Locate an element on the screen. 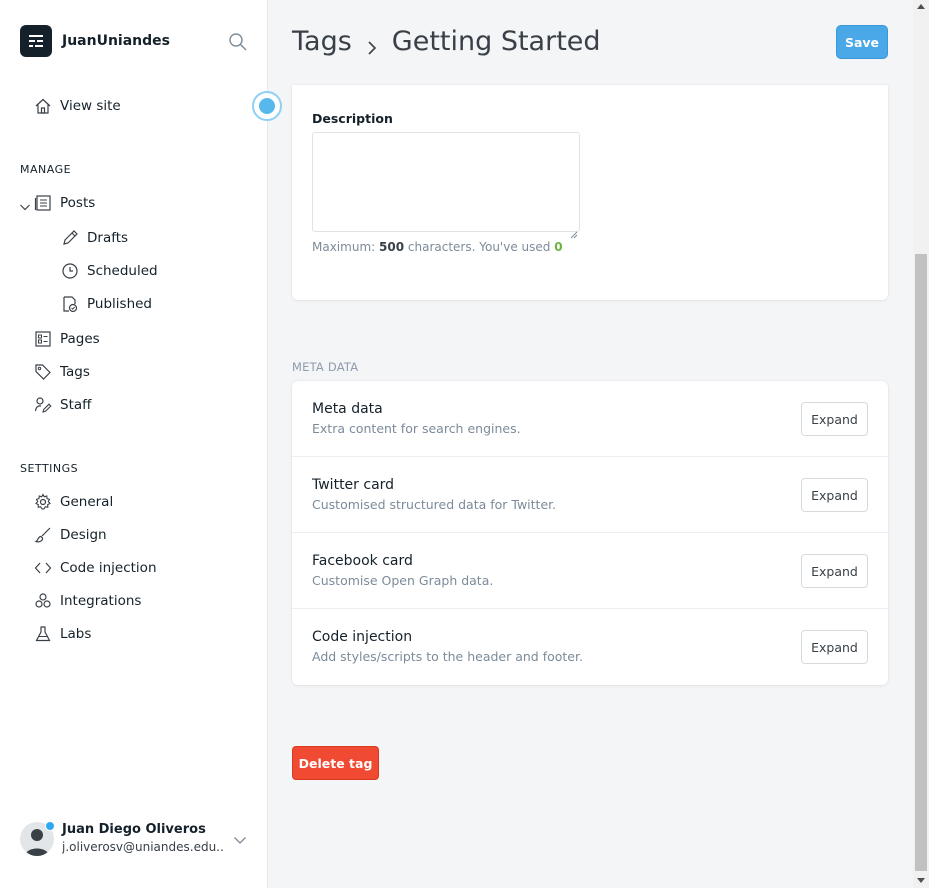 This screenshot has height=888, width=929. pages-icon is located at coordinates (43, 339).